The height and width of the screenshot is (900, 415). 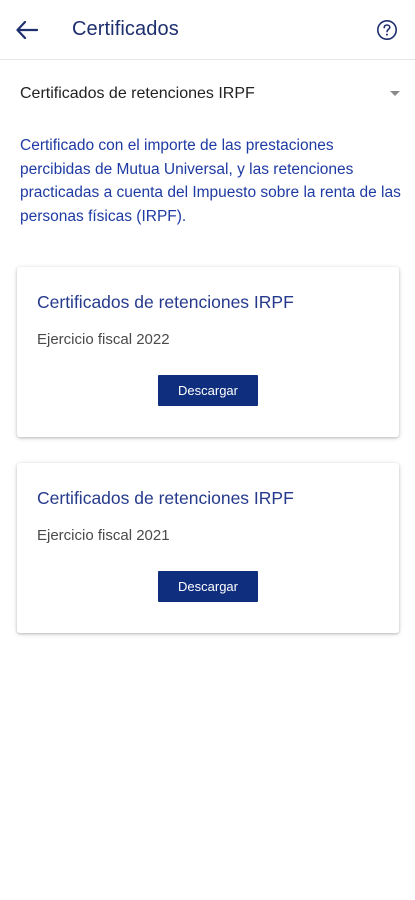 I want to click on page-title: Certificados, so click(x=125, y=29).